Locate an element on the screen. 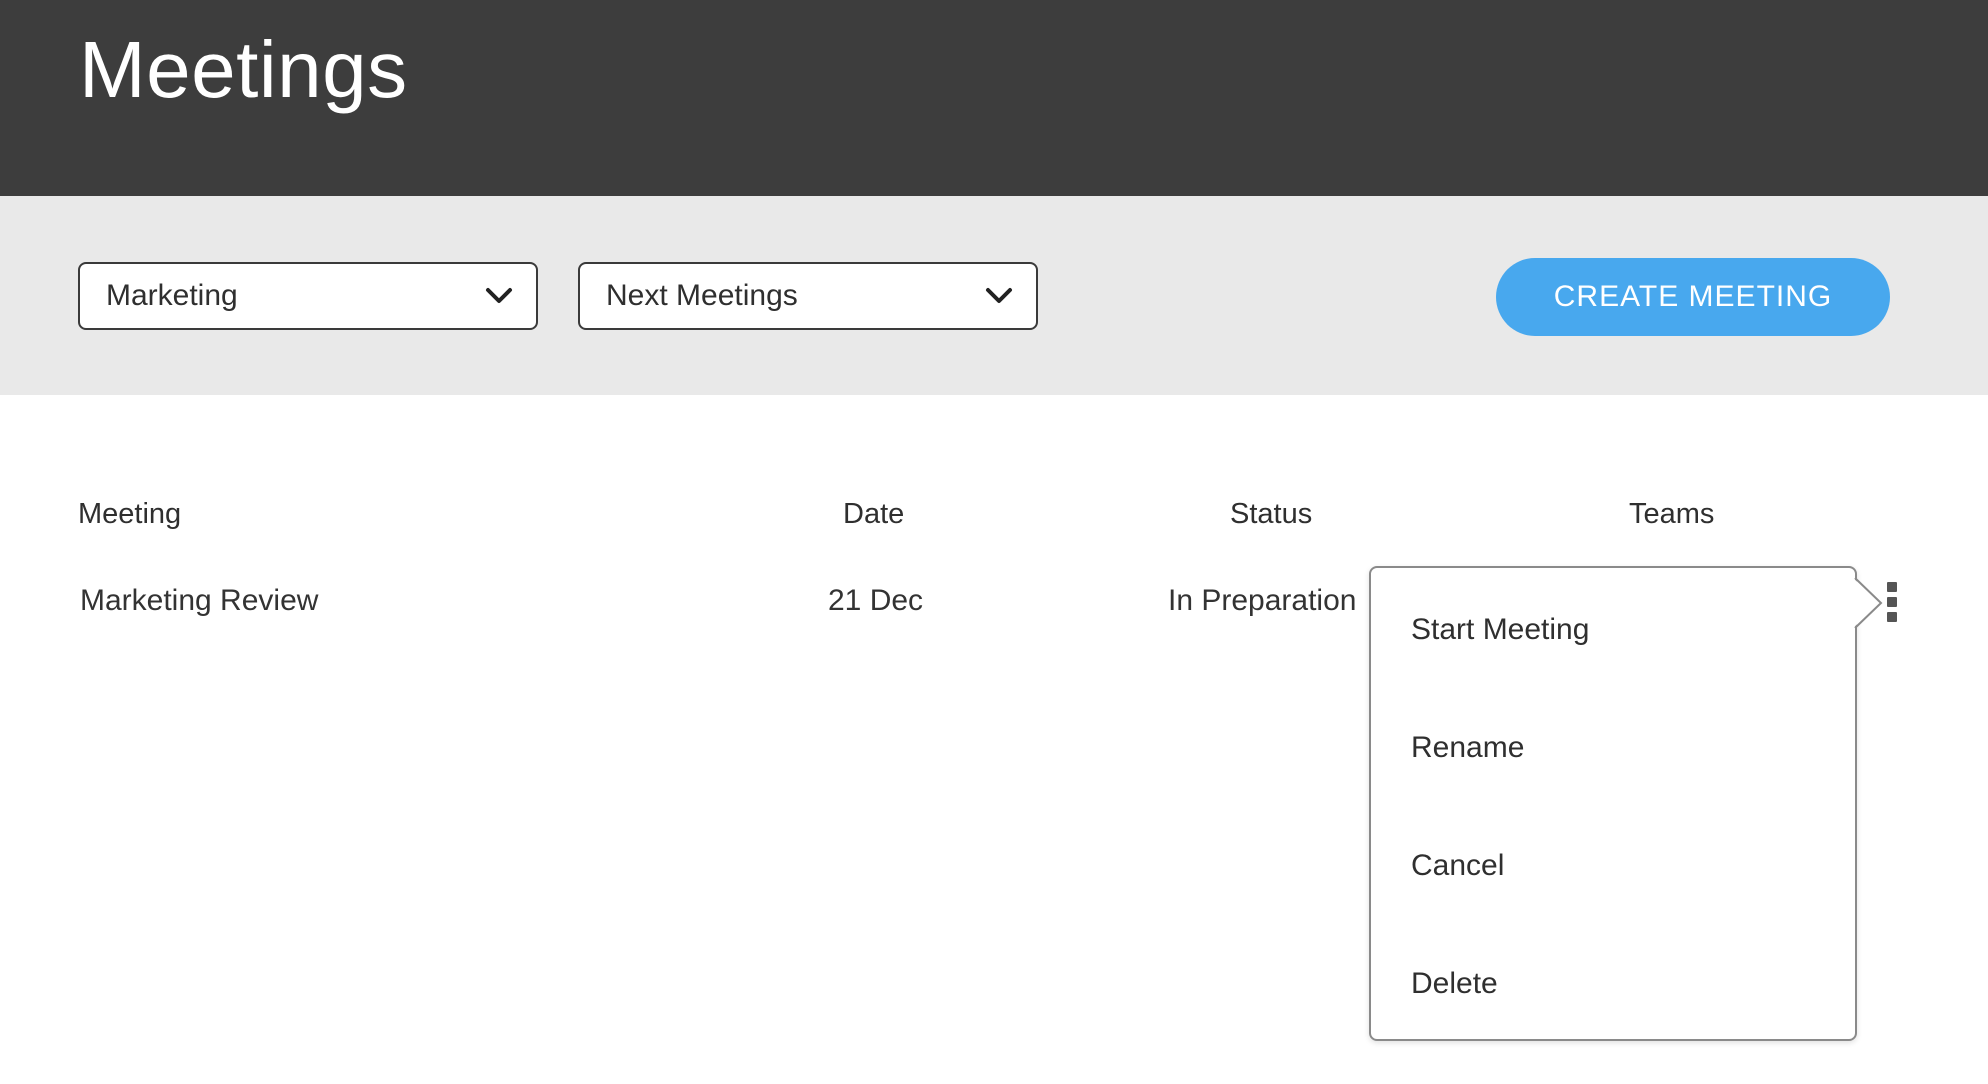 This screenshot has width=1988, height=1084. menu-item-rename: Rename is located at coordinates (1621, 748).